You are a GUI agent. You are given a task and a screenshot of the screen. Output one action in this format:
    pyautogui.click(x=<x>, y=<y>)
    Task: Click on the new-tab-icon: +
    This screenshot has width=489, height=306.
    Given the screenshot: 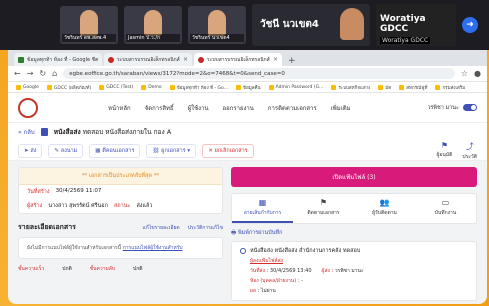 What is the action you would take?
    pyautogui.click(x=292, y=61)
    